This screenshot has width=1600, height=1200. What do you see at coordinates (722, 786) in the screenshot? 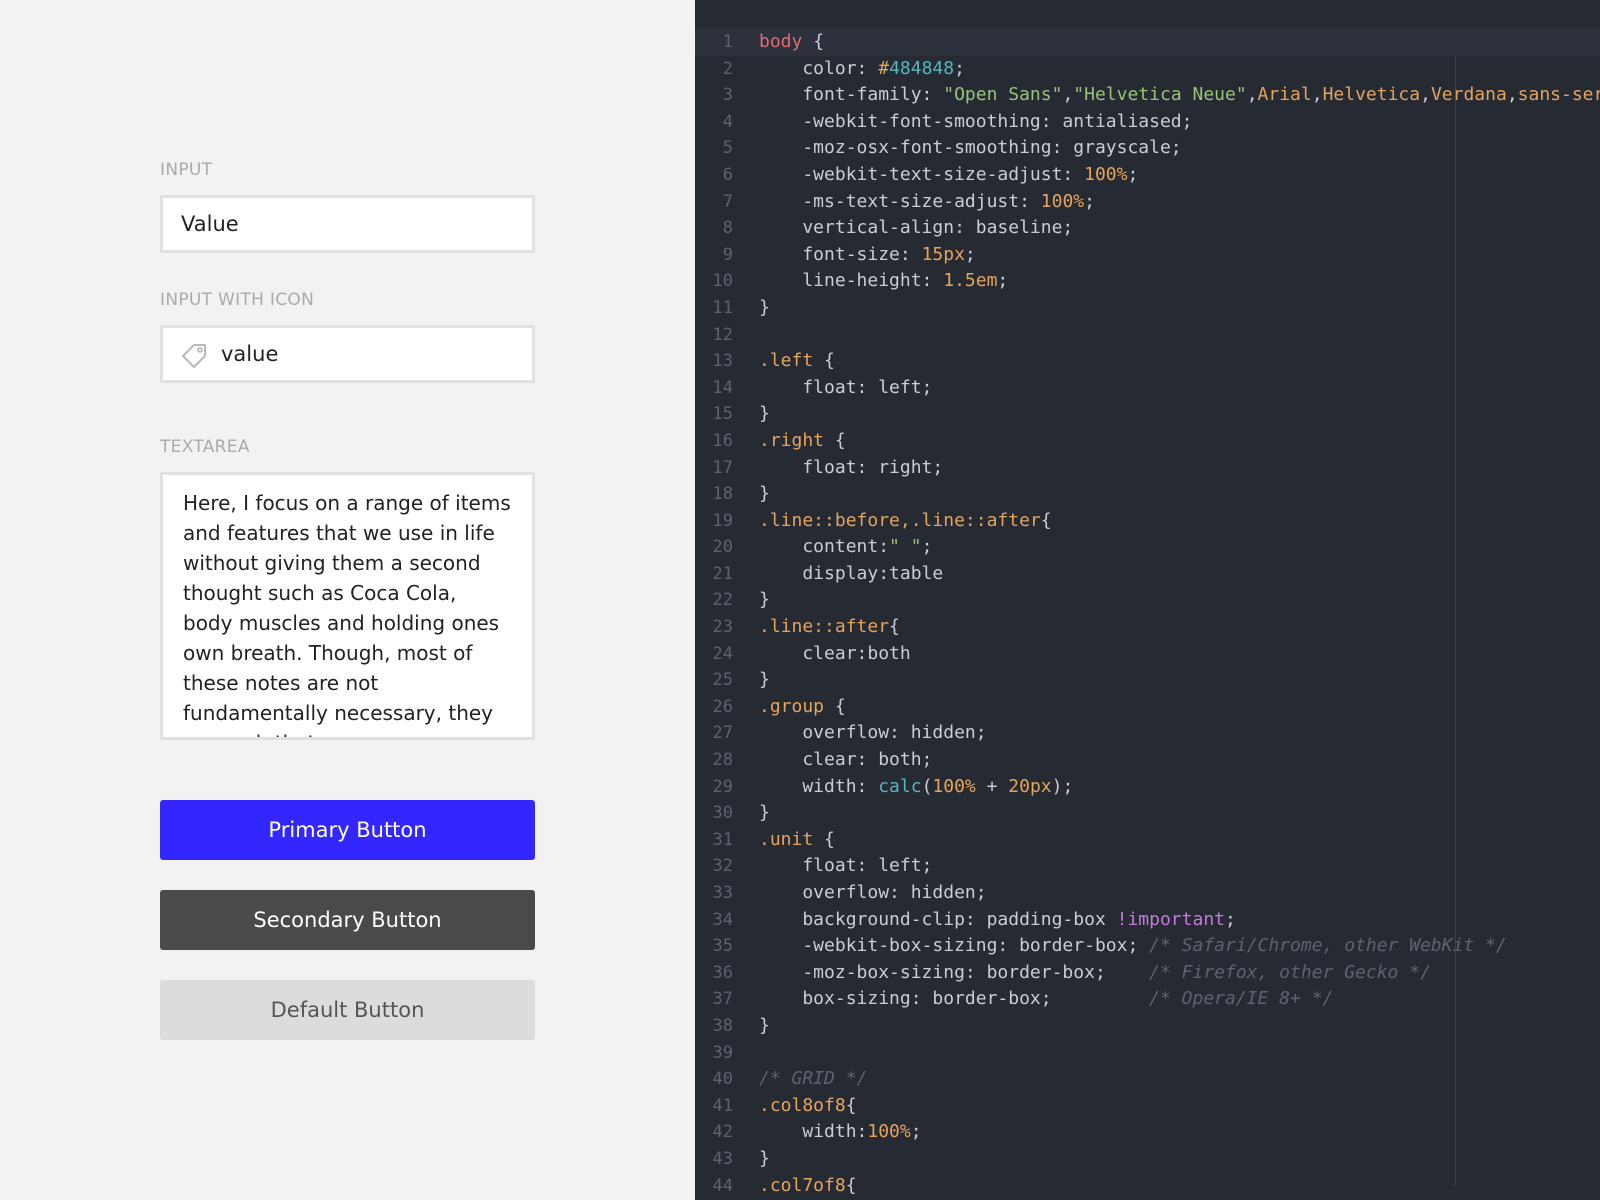
I see `line-number: 29` at bounding box center [722, 786].